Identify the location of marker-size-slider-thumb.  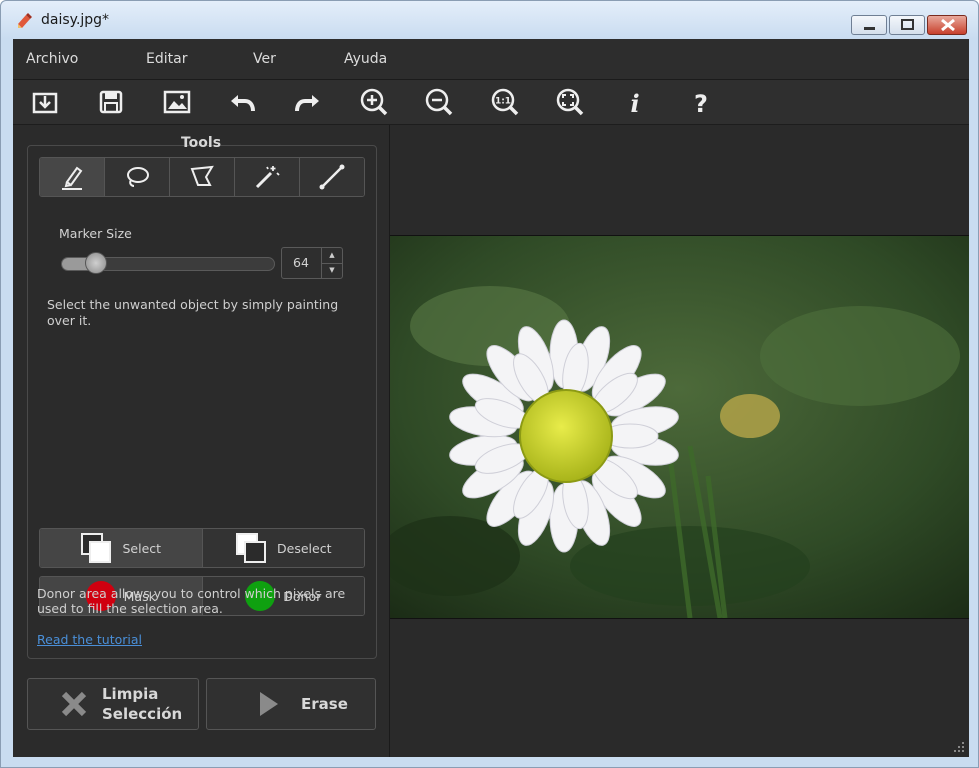
(95, 263).